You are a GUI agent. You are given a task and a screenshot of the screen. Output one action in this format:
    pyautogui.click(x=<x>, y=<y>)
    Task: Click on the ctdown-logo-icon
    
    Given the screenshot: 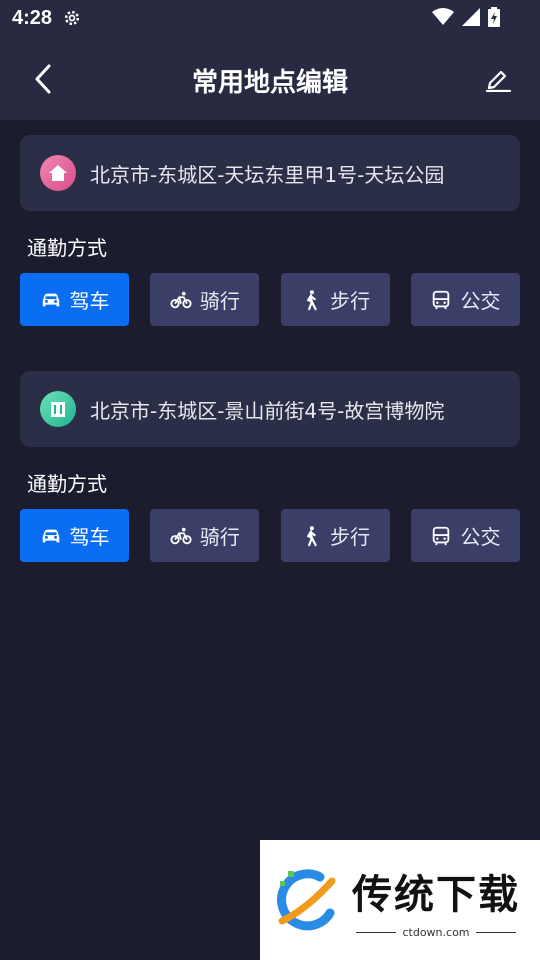 What is the action you would take?
    pyautogui.click(x=306, y=900)
    